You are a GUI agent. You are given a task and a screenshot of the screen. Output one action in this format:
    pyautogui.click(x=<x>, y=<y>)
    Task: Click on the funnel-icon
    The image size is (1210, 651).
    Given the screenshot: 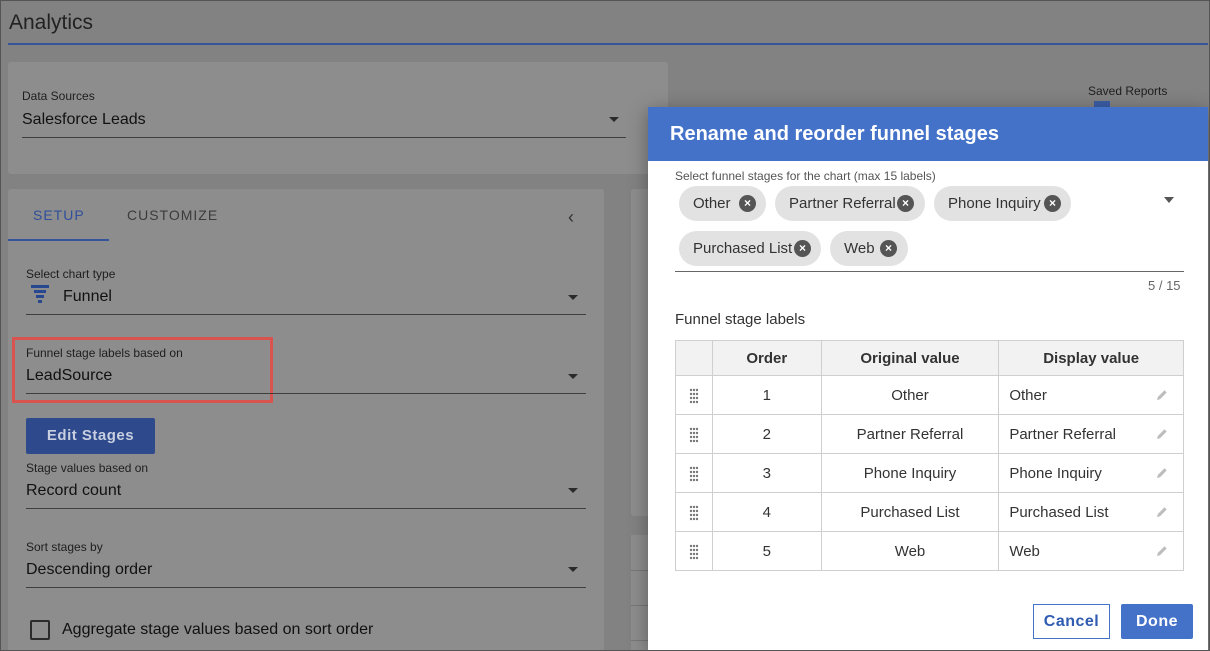 What is the action you would take?
    pyautogui.click(x=40, y=294)
    